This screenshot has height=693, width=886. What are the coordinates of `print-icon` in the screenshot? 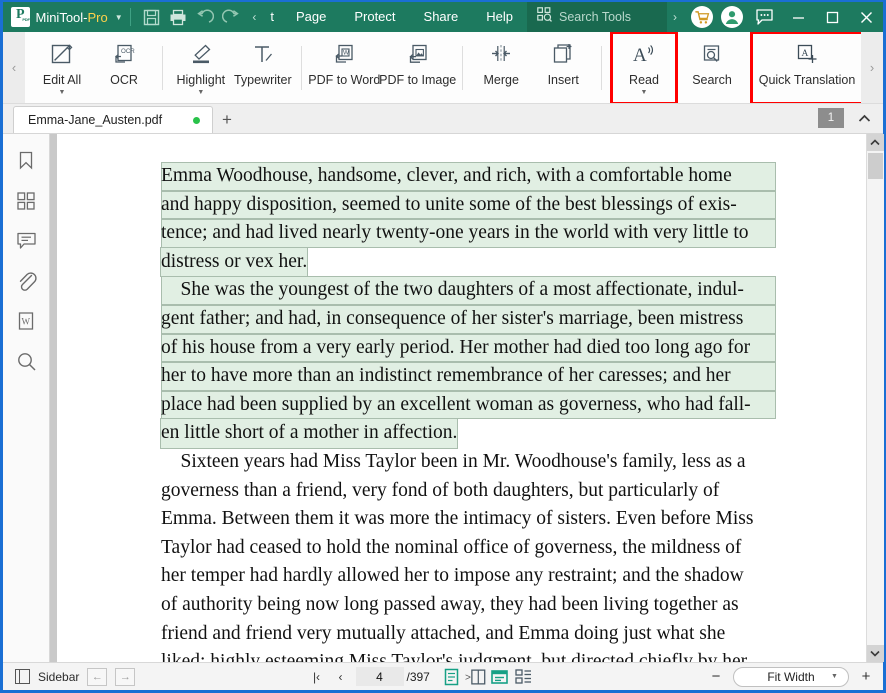 It's located at (178, 17).